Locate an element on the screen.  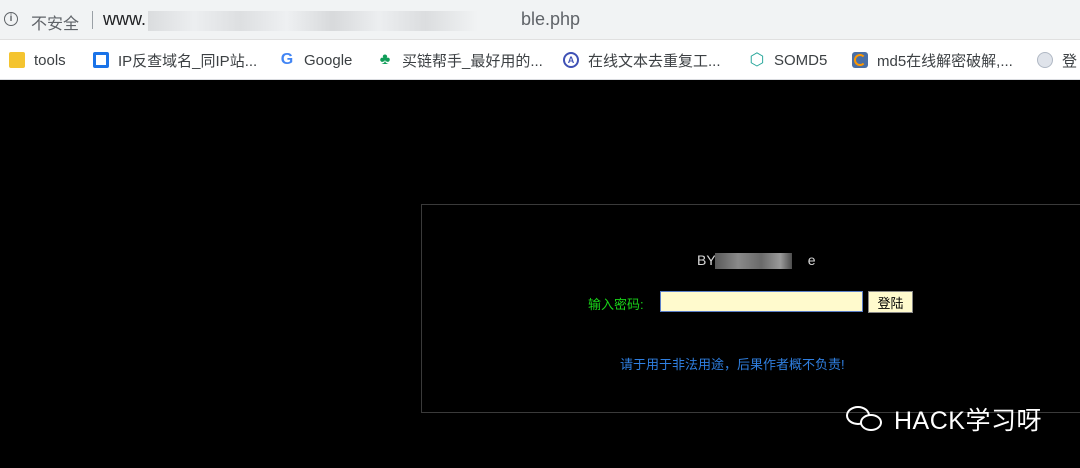
bookmark-label: 登 is located at coordinates (1070, 61).